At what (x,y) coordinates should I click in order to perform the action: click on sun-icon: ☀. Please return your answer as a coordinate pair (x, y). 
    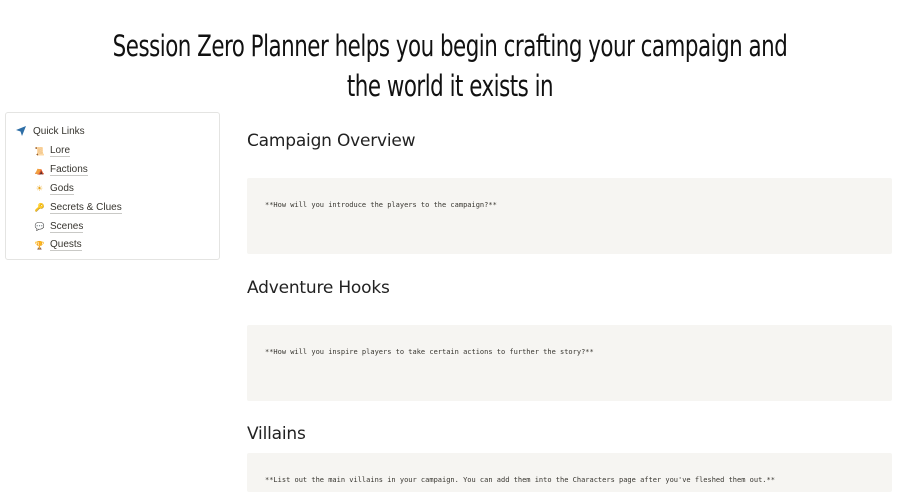
    Looking at the image, I should click on (39, 189).